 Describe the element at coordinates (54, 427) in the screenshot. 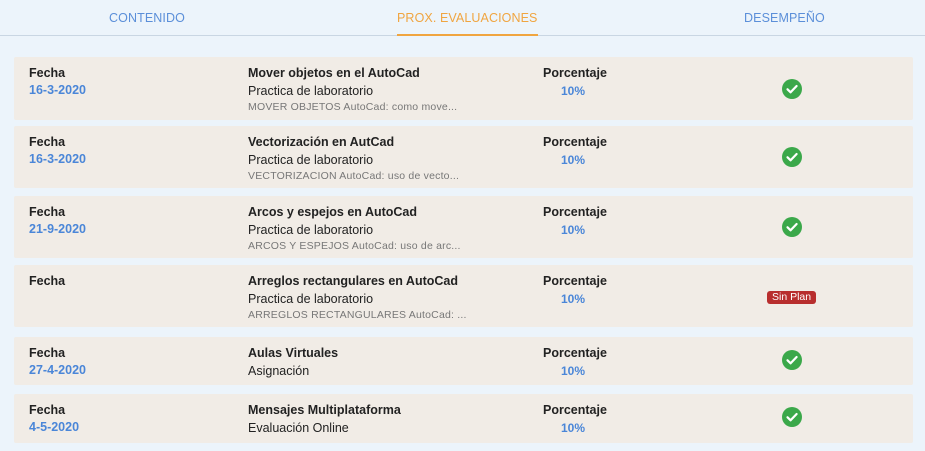

I see `fecha-value: 4-5-2020` at that location.